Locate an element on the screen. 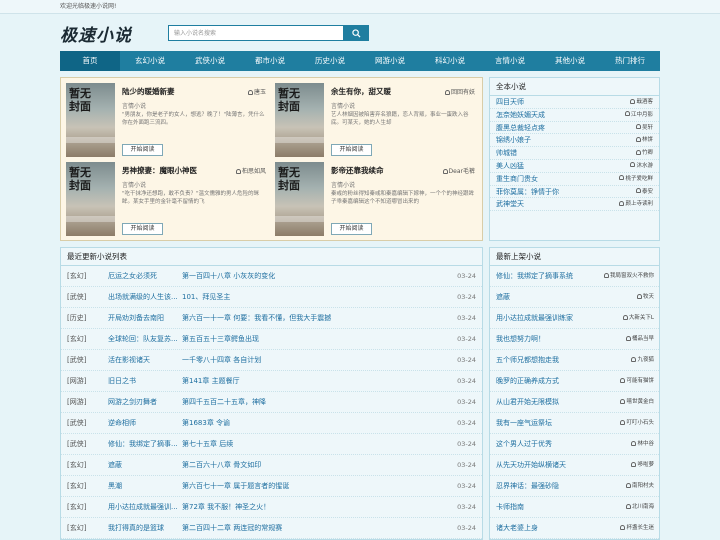 The width and height of the screenshot is (720, 540). book-link: 从先天功开始纵横诸天 is located at coordinates (531, 465).